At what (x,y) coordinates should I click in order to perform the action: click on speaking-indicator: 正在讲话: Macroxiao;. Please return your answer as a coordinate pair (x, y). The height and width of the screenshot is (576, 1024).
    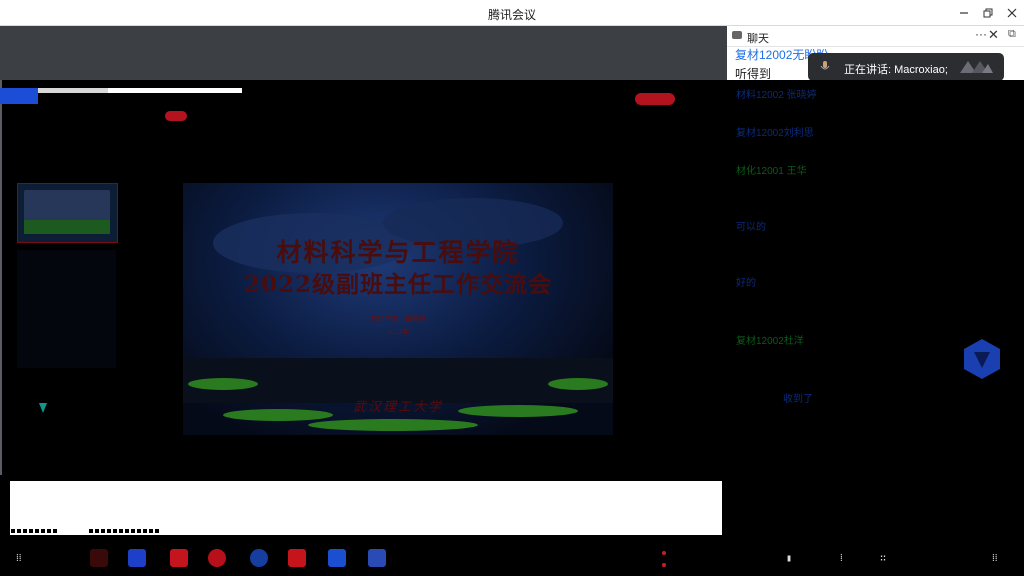
    Looking at the image, I should click on (906, 67).